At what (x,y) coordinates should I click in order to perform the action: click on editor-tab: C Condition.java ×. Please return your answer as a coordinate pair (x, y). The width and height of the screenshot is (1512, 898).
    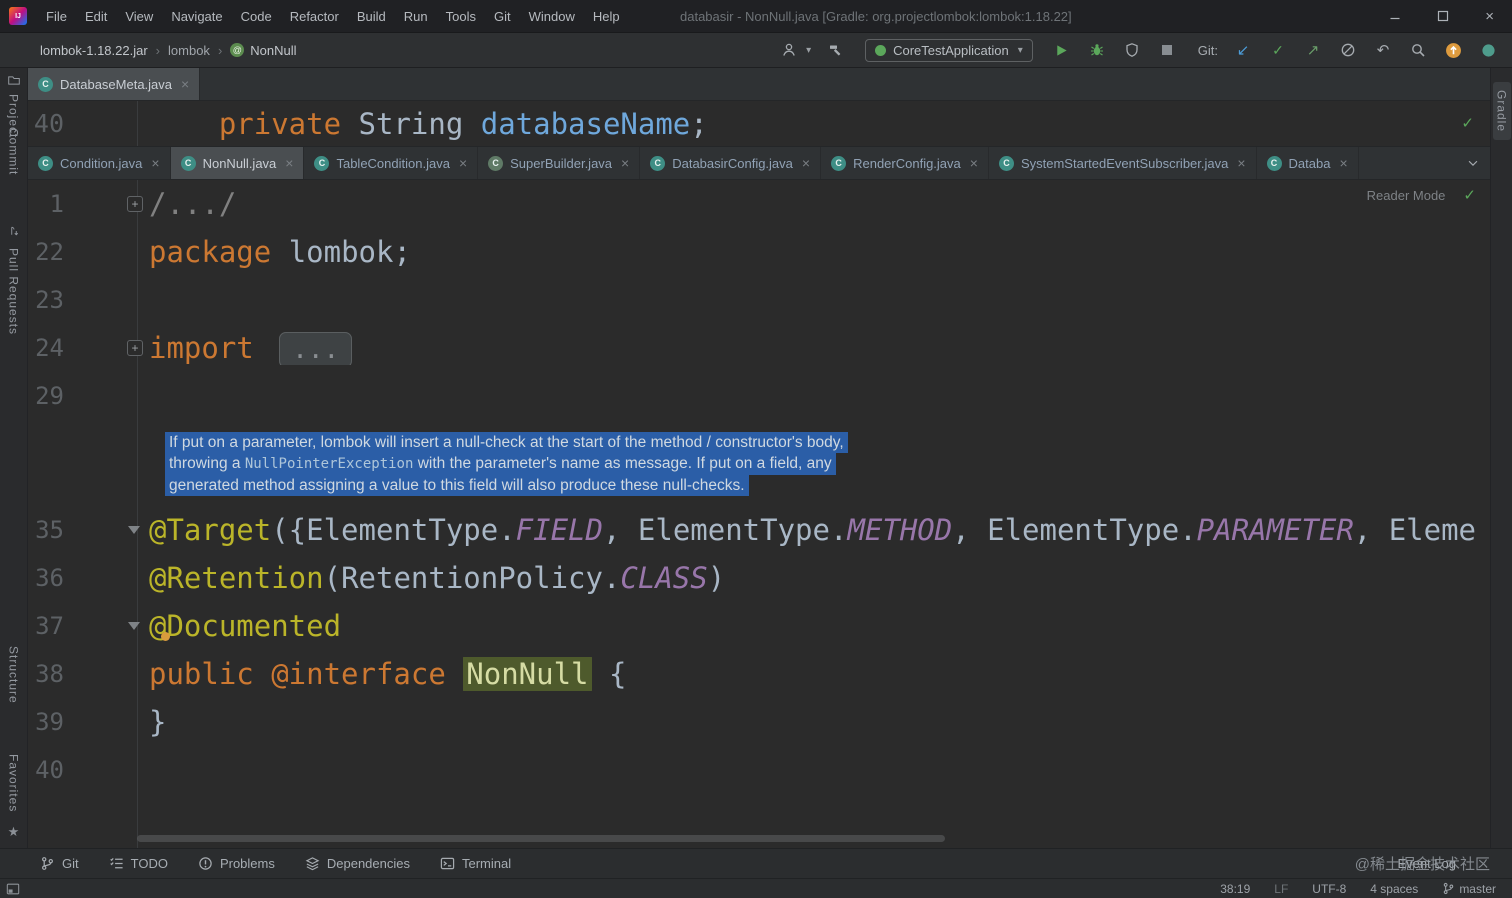
    Looking at the image, I should click on (99, 163).